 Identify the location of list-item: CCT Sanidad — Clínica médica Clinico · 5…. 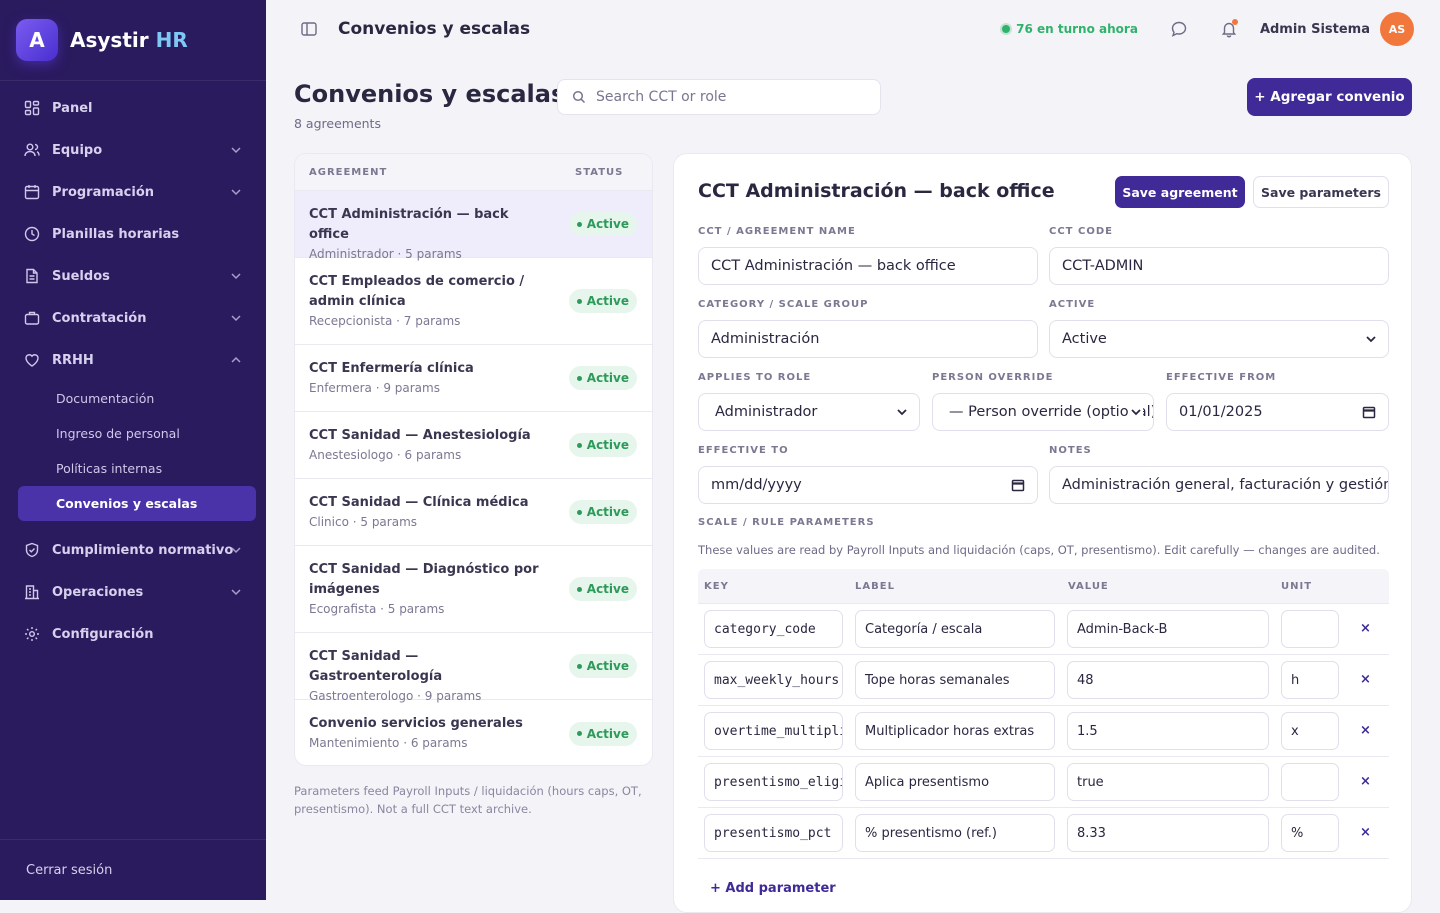
(473, 512).